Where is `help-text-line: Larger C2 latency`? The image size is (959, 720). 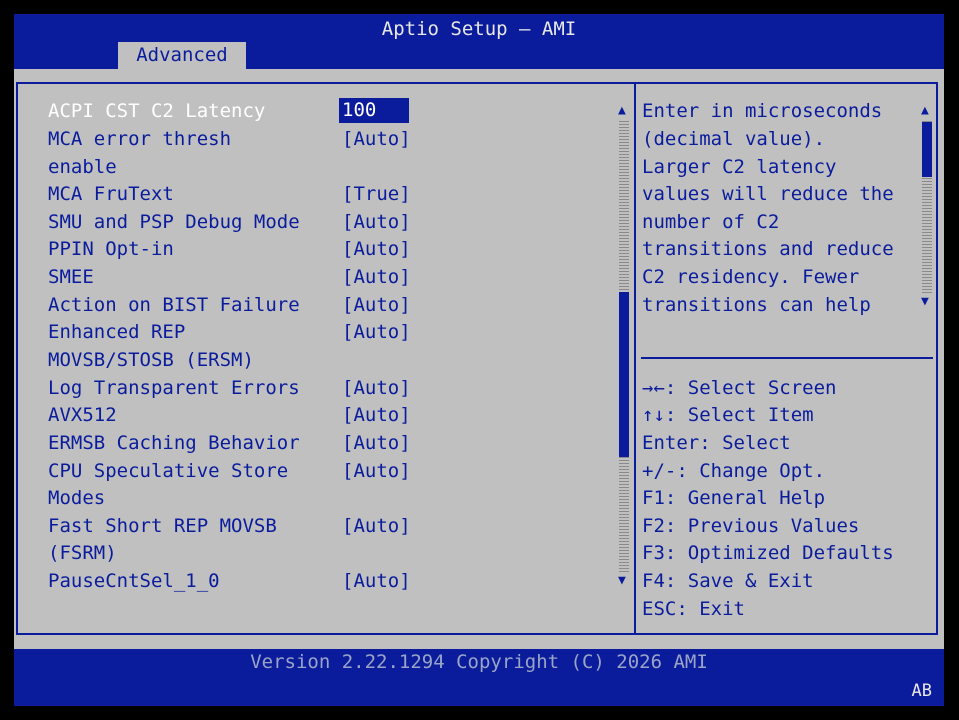
help-text-line: Larger C2 latency is located at coordinates (739, 167).